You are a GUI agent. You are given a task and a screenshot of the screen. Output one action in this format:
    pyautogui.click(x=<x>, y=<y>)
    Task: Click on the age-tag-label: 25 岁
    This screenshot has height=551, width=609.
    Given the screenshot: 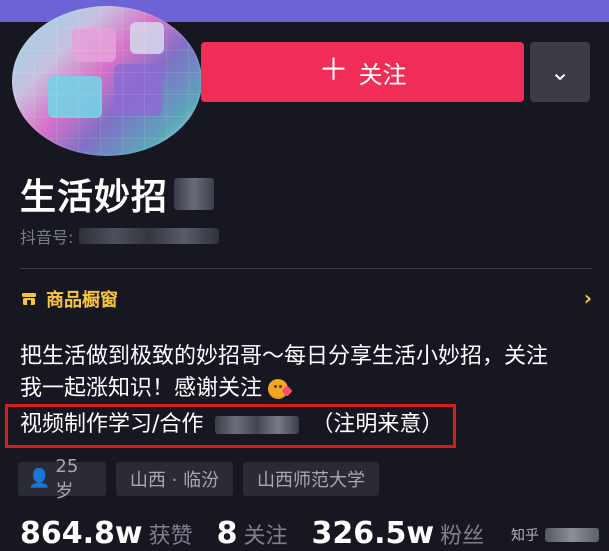 What is the action you would take?
    pyautogui.click(x=67, y=478)
    